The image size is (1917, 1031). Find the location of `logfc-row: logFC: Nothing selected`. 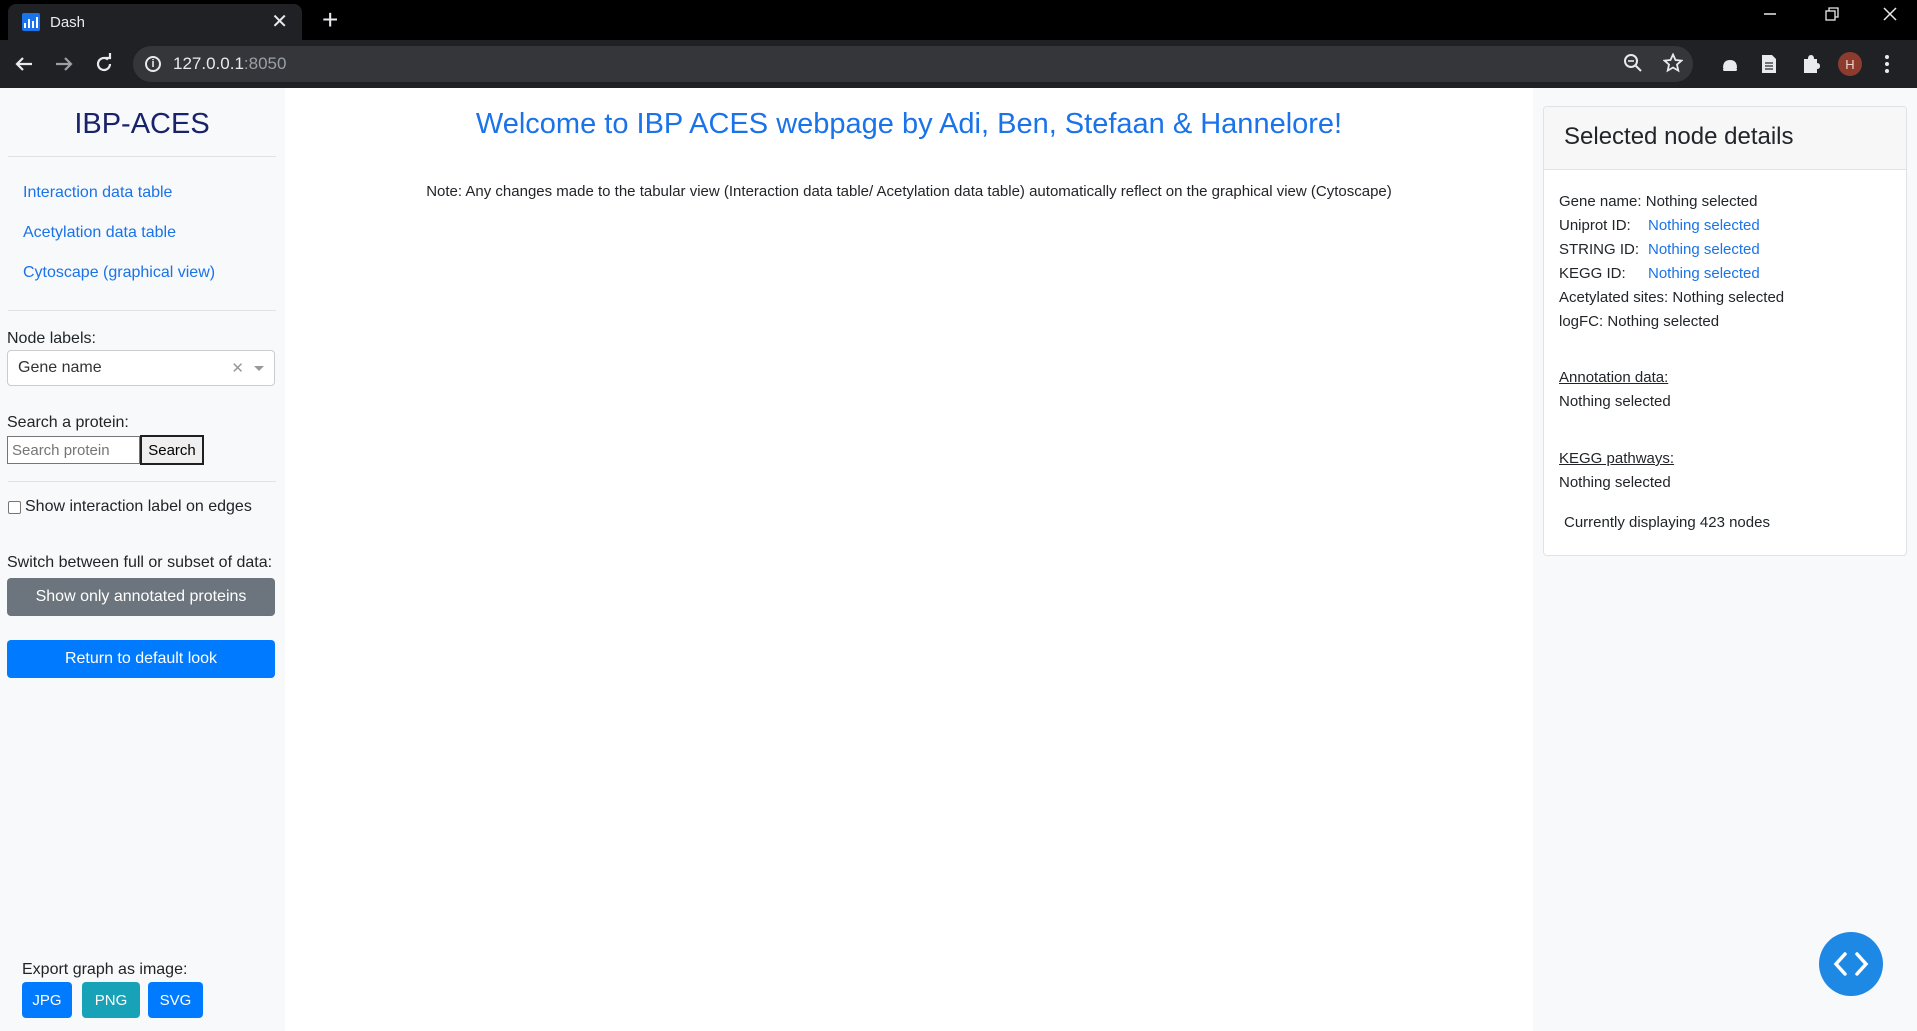

logfc-row: logFC: Nothing selected is located at coordinates (1639, 321).